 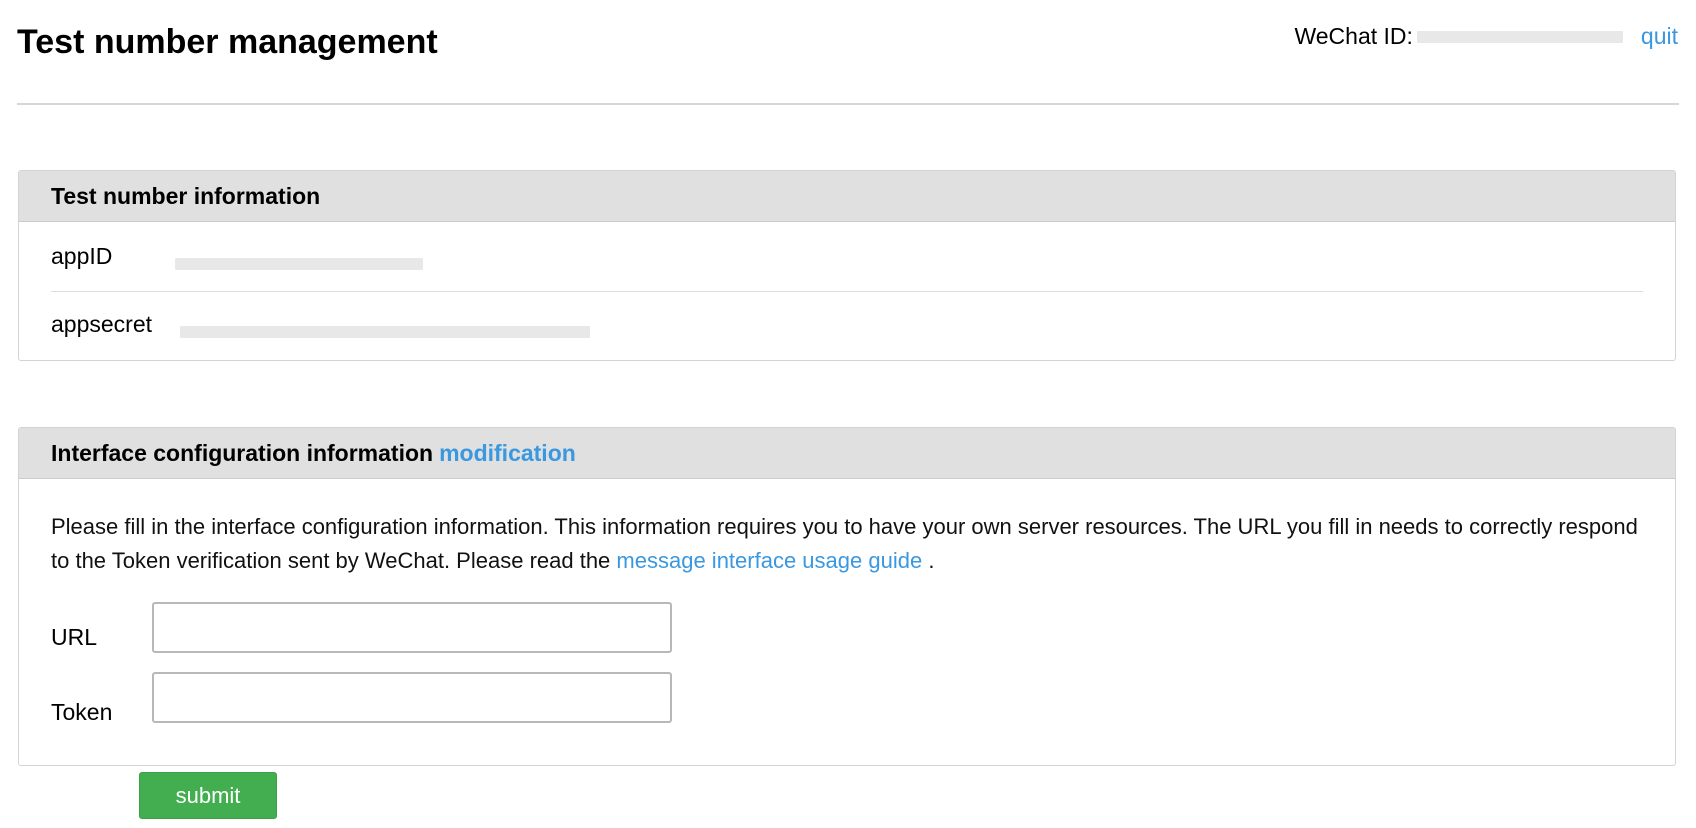 I want to click on submit-button: submit, so click(x=208, y=795).